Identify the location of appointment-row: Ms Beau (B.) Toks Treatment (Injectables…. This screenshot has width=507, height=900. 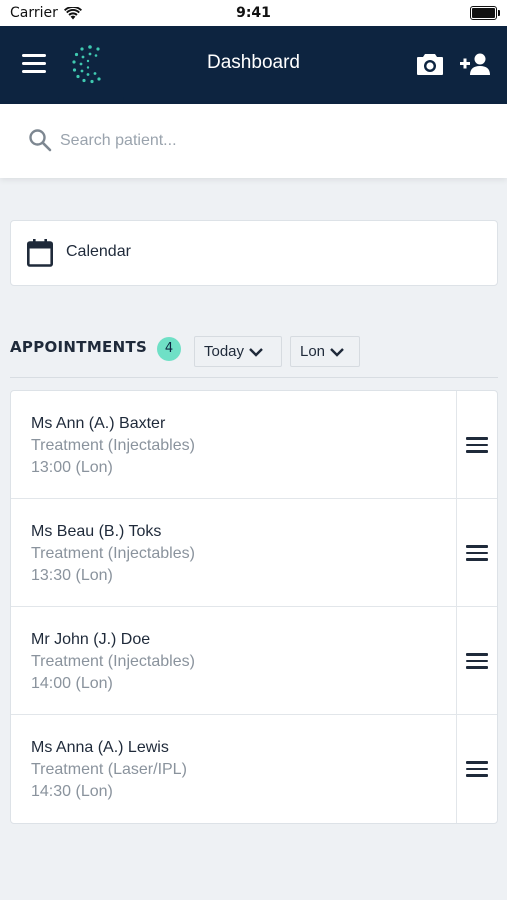
(254, 553).